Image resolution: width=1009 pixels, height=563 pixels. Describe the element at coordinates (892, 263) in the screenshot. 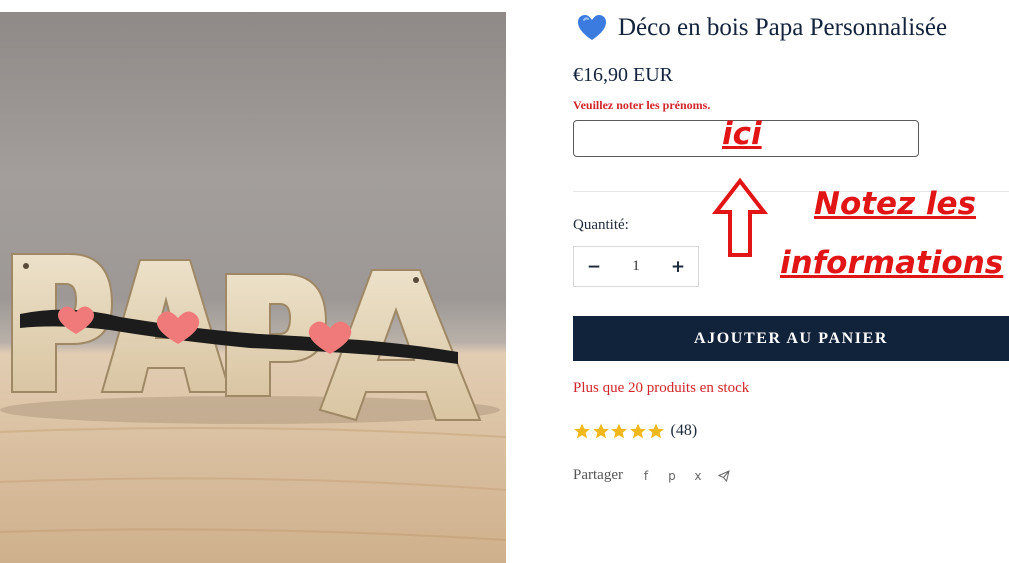

I see `annotation-line-2: informations` at that location.